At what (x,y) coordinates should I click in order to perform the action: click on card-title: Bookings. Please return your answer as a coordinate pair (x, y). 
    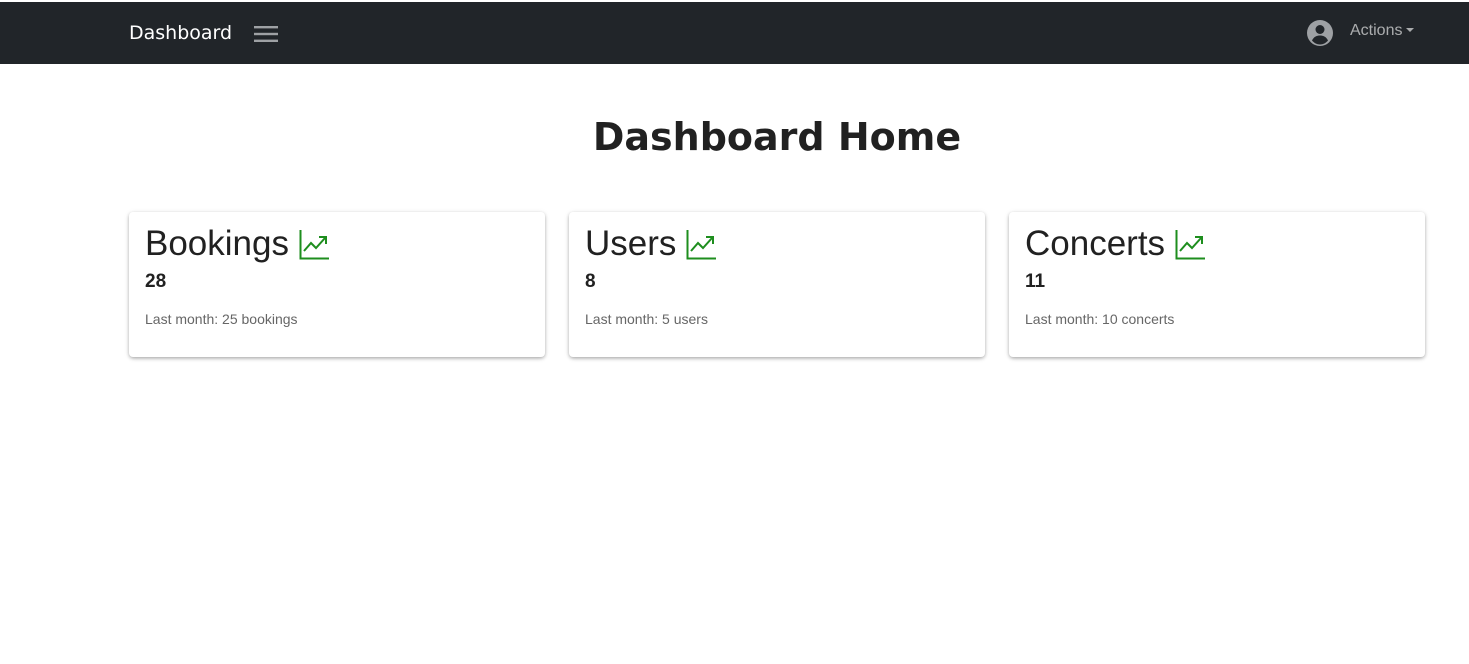
    Looking at the image, I should click on (217, 243).